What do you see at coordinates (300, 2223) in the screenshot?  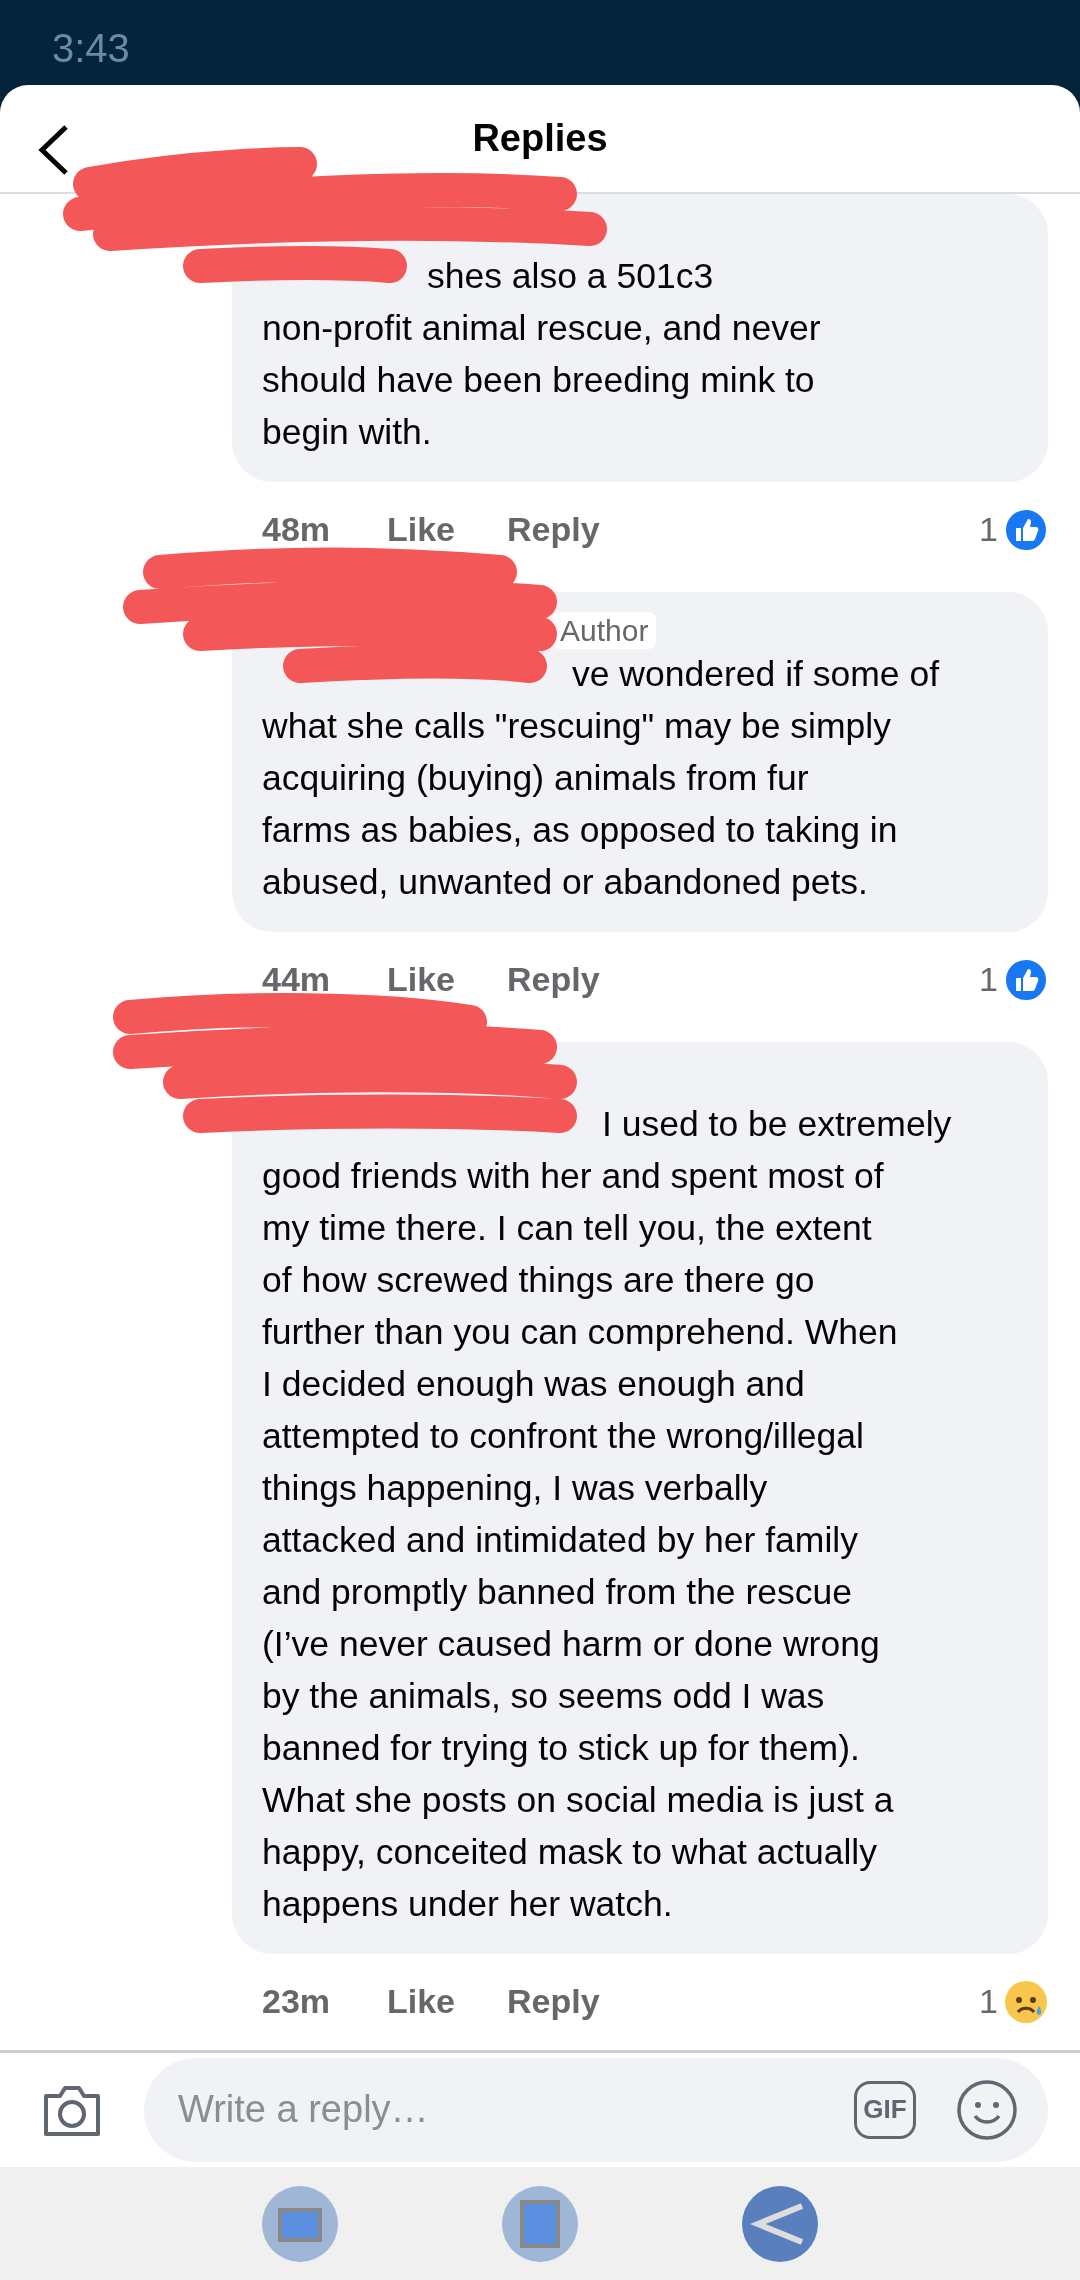 I see `recents-button` at bounding box center [300, 2223].